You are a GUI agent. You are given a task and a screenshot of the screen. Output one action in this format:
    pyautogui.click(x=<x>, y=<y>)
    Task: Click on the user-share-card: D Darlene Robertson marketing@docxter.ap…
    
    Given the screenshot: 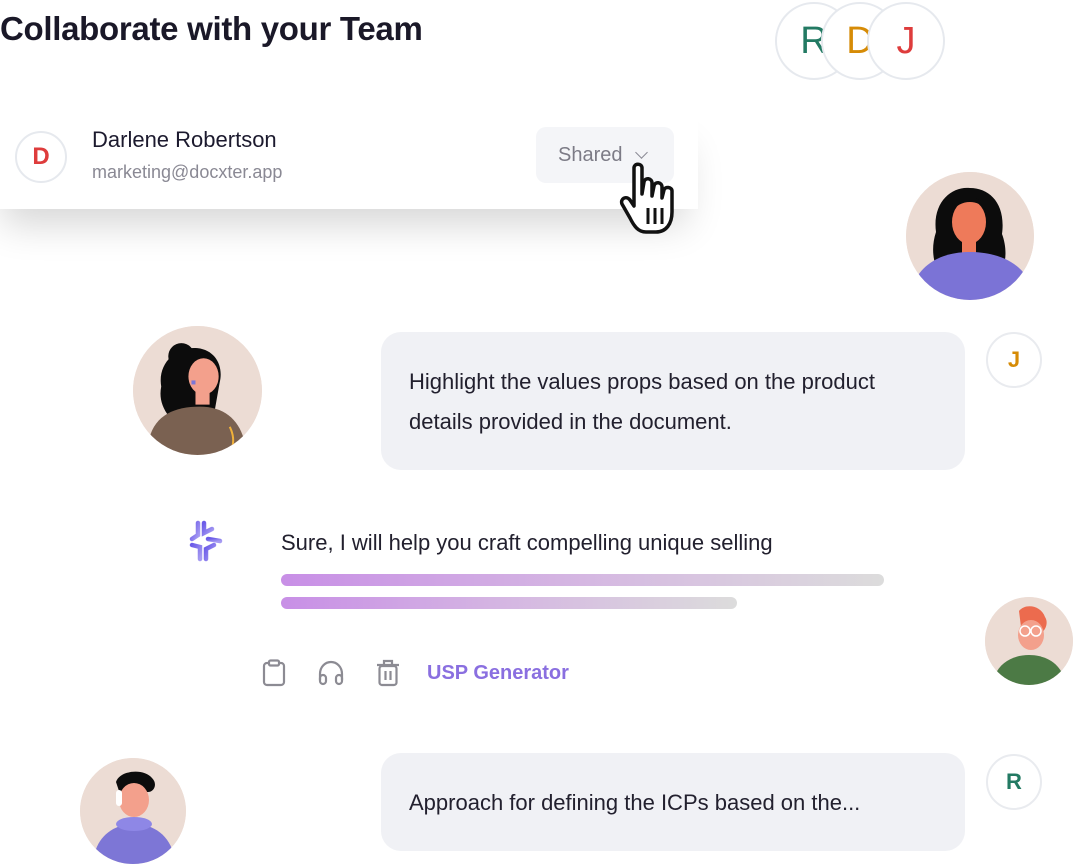 What is the action you would take?
    pyautogui.click(x=349, y=158)
    